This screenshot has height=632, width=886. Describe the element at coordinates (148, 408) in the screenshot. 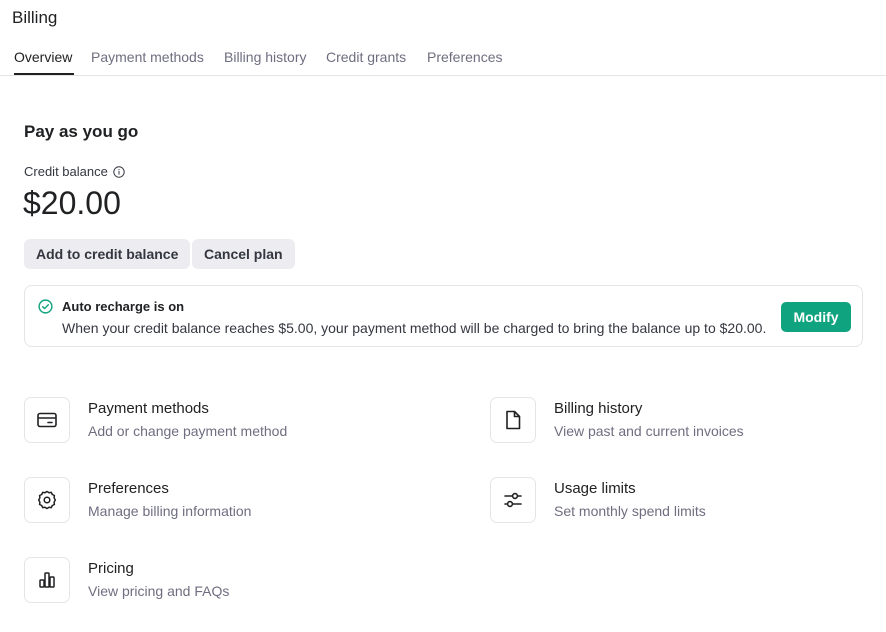

I see `link-title: Payment methods` at that location.